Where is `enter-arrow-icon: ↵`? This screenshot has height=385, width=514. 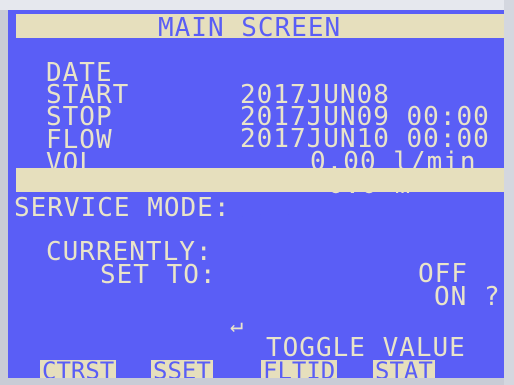
enter-arrow-icon: ↵ is located at coordinates (237, 325).